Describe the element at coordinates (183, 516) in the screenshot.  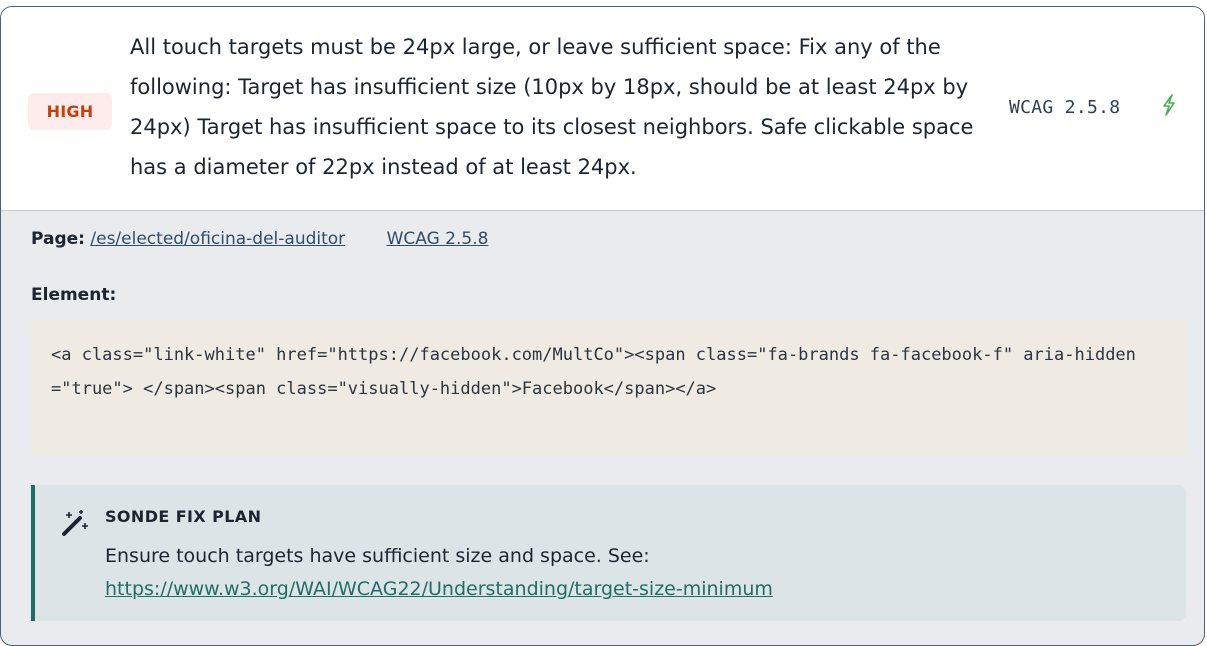
I see `fix-plan-title: SONDE FIX PLAN` at that location.